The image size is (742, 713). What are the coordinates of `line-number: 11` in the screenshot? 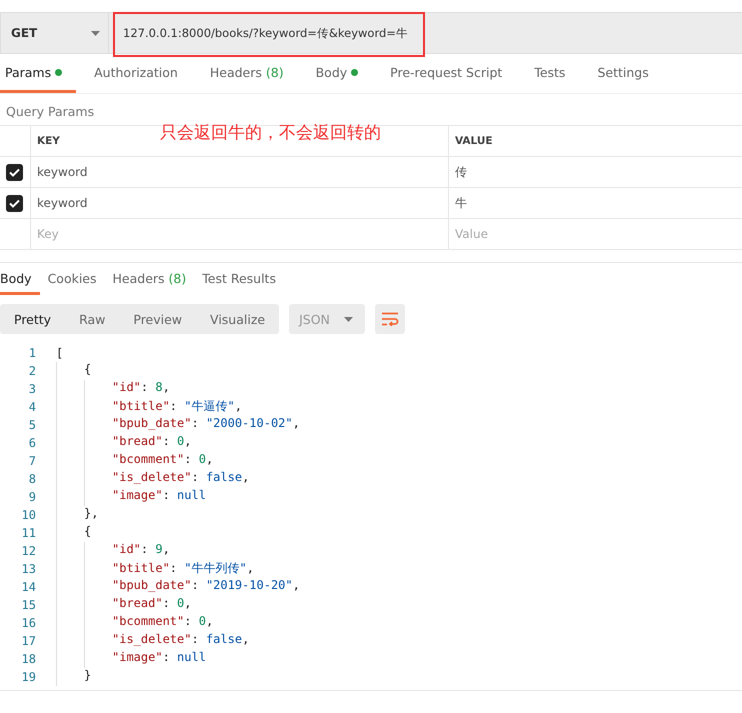 It's located at (28, 533).